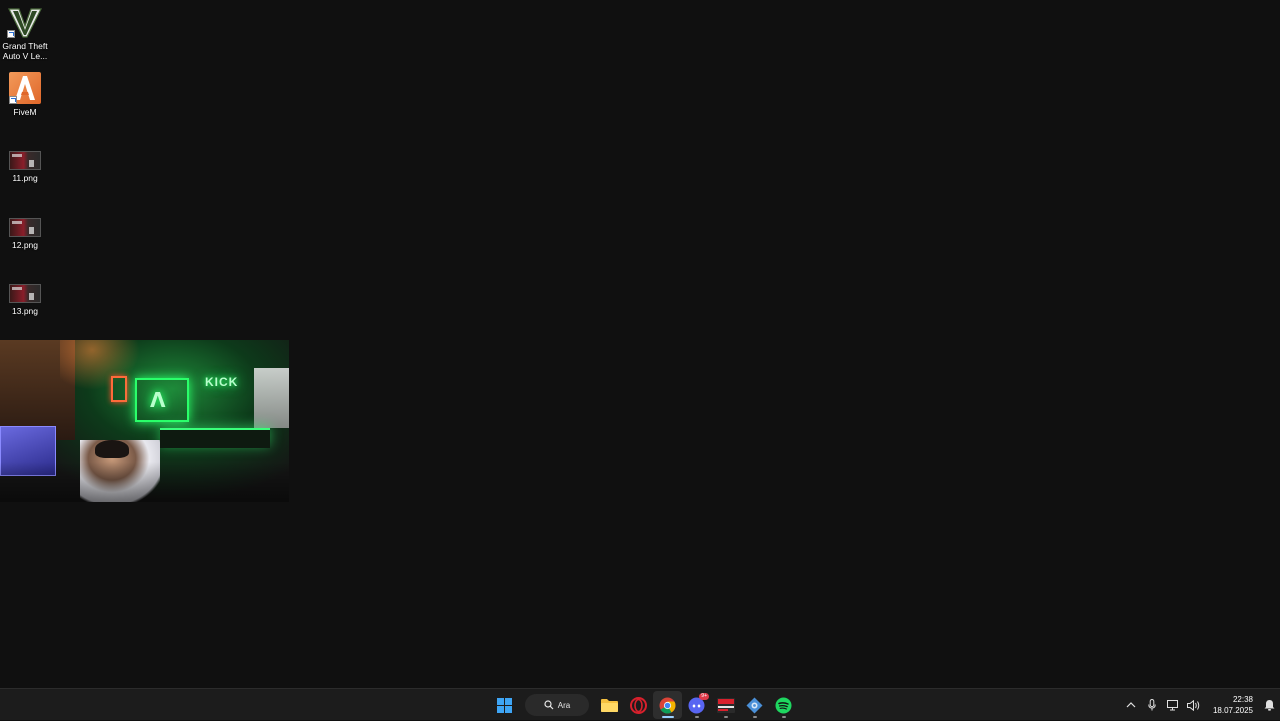 The width and height of the screenshot is (1280, 721). Describe the element at coordinates (1231, 705) in the screenshot. I see `taskbar-clock: 22:38 18.07.2025` at that location.